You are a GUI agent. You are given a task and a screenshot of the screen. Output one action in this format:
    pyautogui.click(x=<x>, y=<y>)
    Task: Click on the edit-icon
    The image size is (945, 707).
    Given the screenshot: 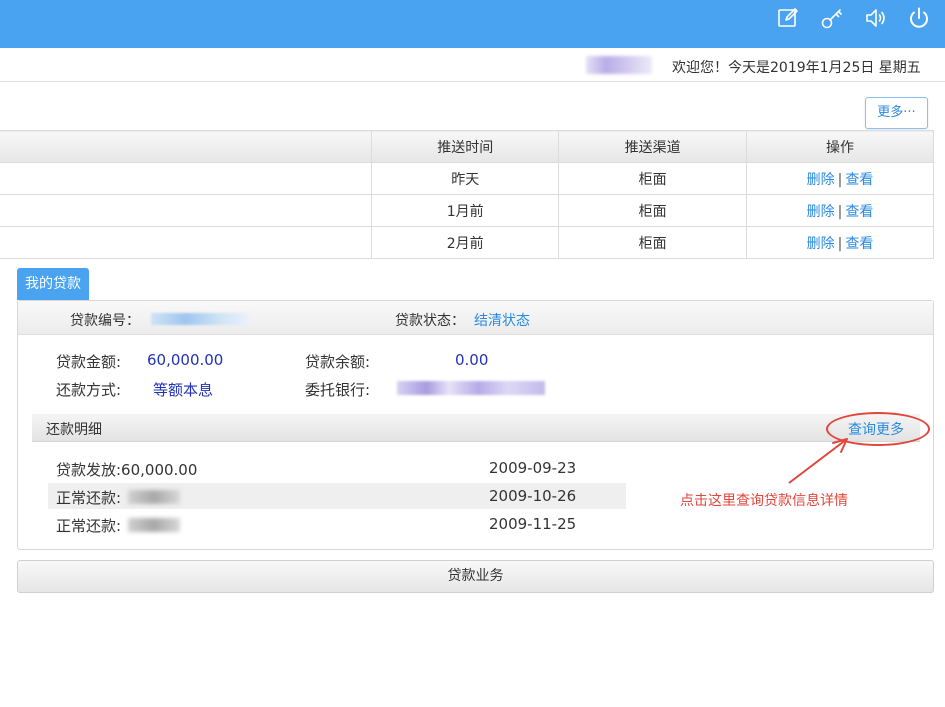 What is the action you would take?
    pyautogui.click(x=788, y=18)
    